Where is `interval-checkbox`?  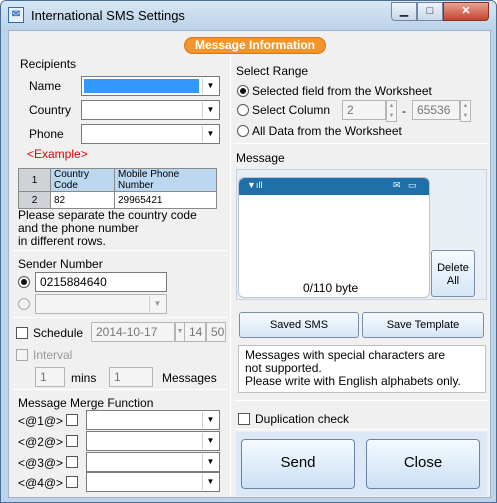 interval-checkbox is located at coordinates (22, 355).